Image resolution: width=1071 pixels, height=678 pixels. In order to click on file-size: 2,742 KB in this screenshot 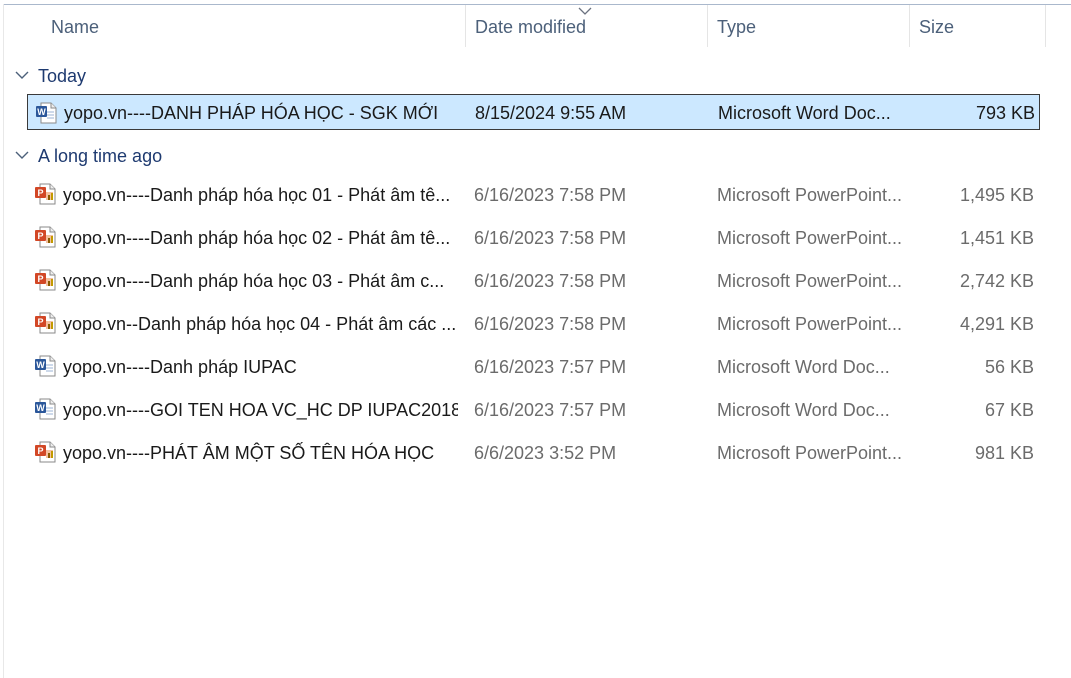, I will do `click(996, 281)`.